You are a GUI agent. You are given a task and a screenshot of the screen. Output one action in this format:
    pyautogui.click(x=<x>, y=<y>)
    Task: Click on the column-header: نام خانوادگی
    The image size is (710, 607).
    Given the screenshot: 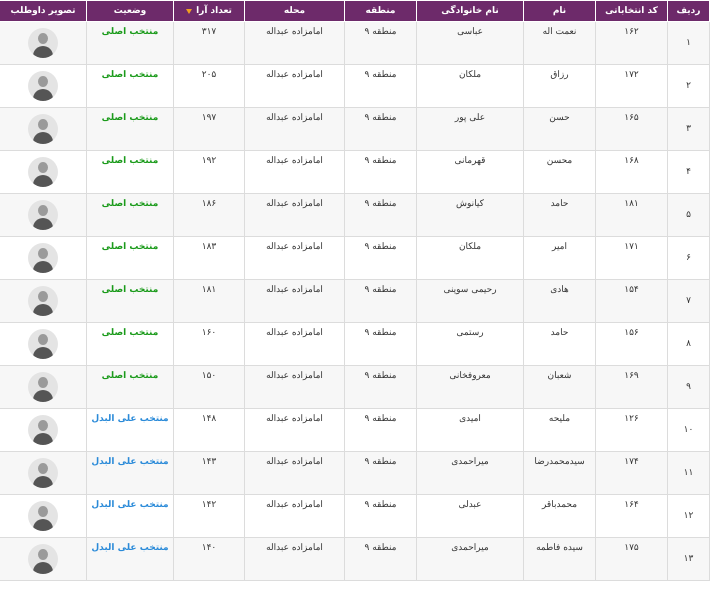 What is the action you would take?
    pyautogui.click(x=470, y=11)
    